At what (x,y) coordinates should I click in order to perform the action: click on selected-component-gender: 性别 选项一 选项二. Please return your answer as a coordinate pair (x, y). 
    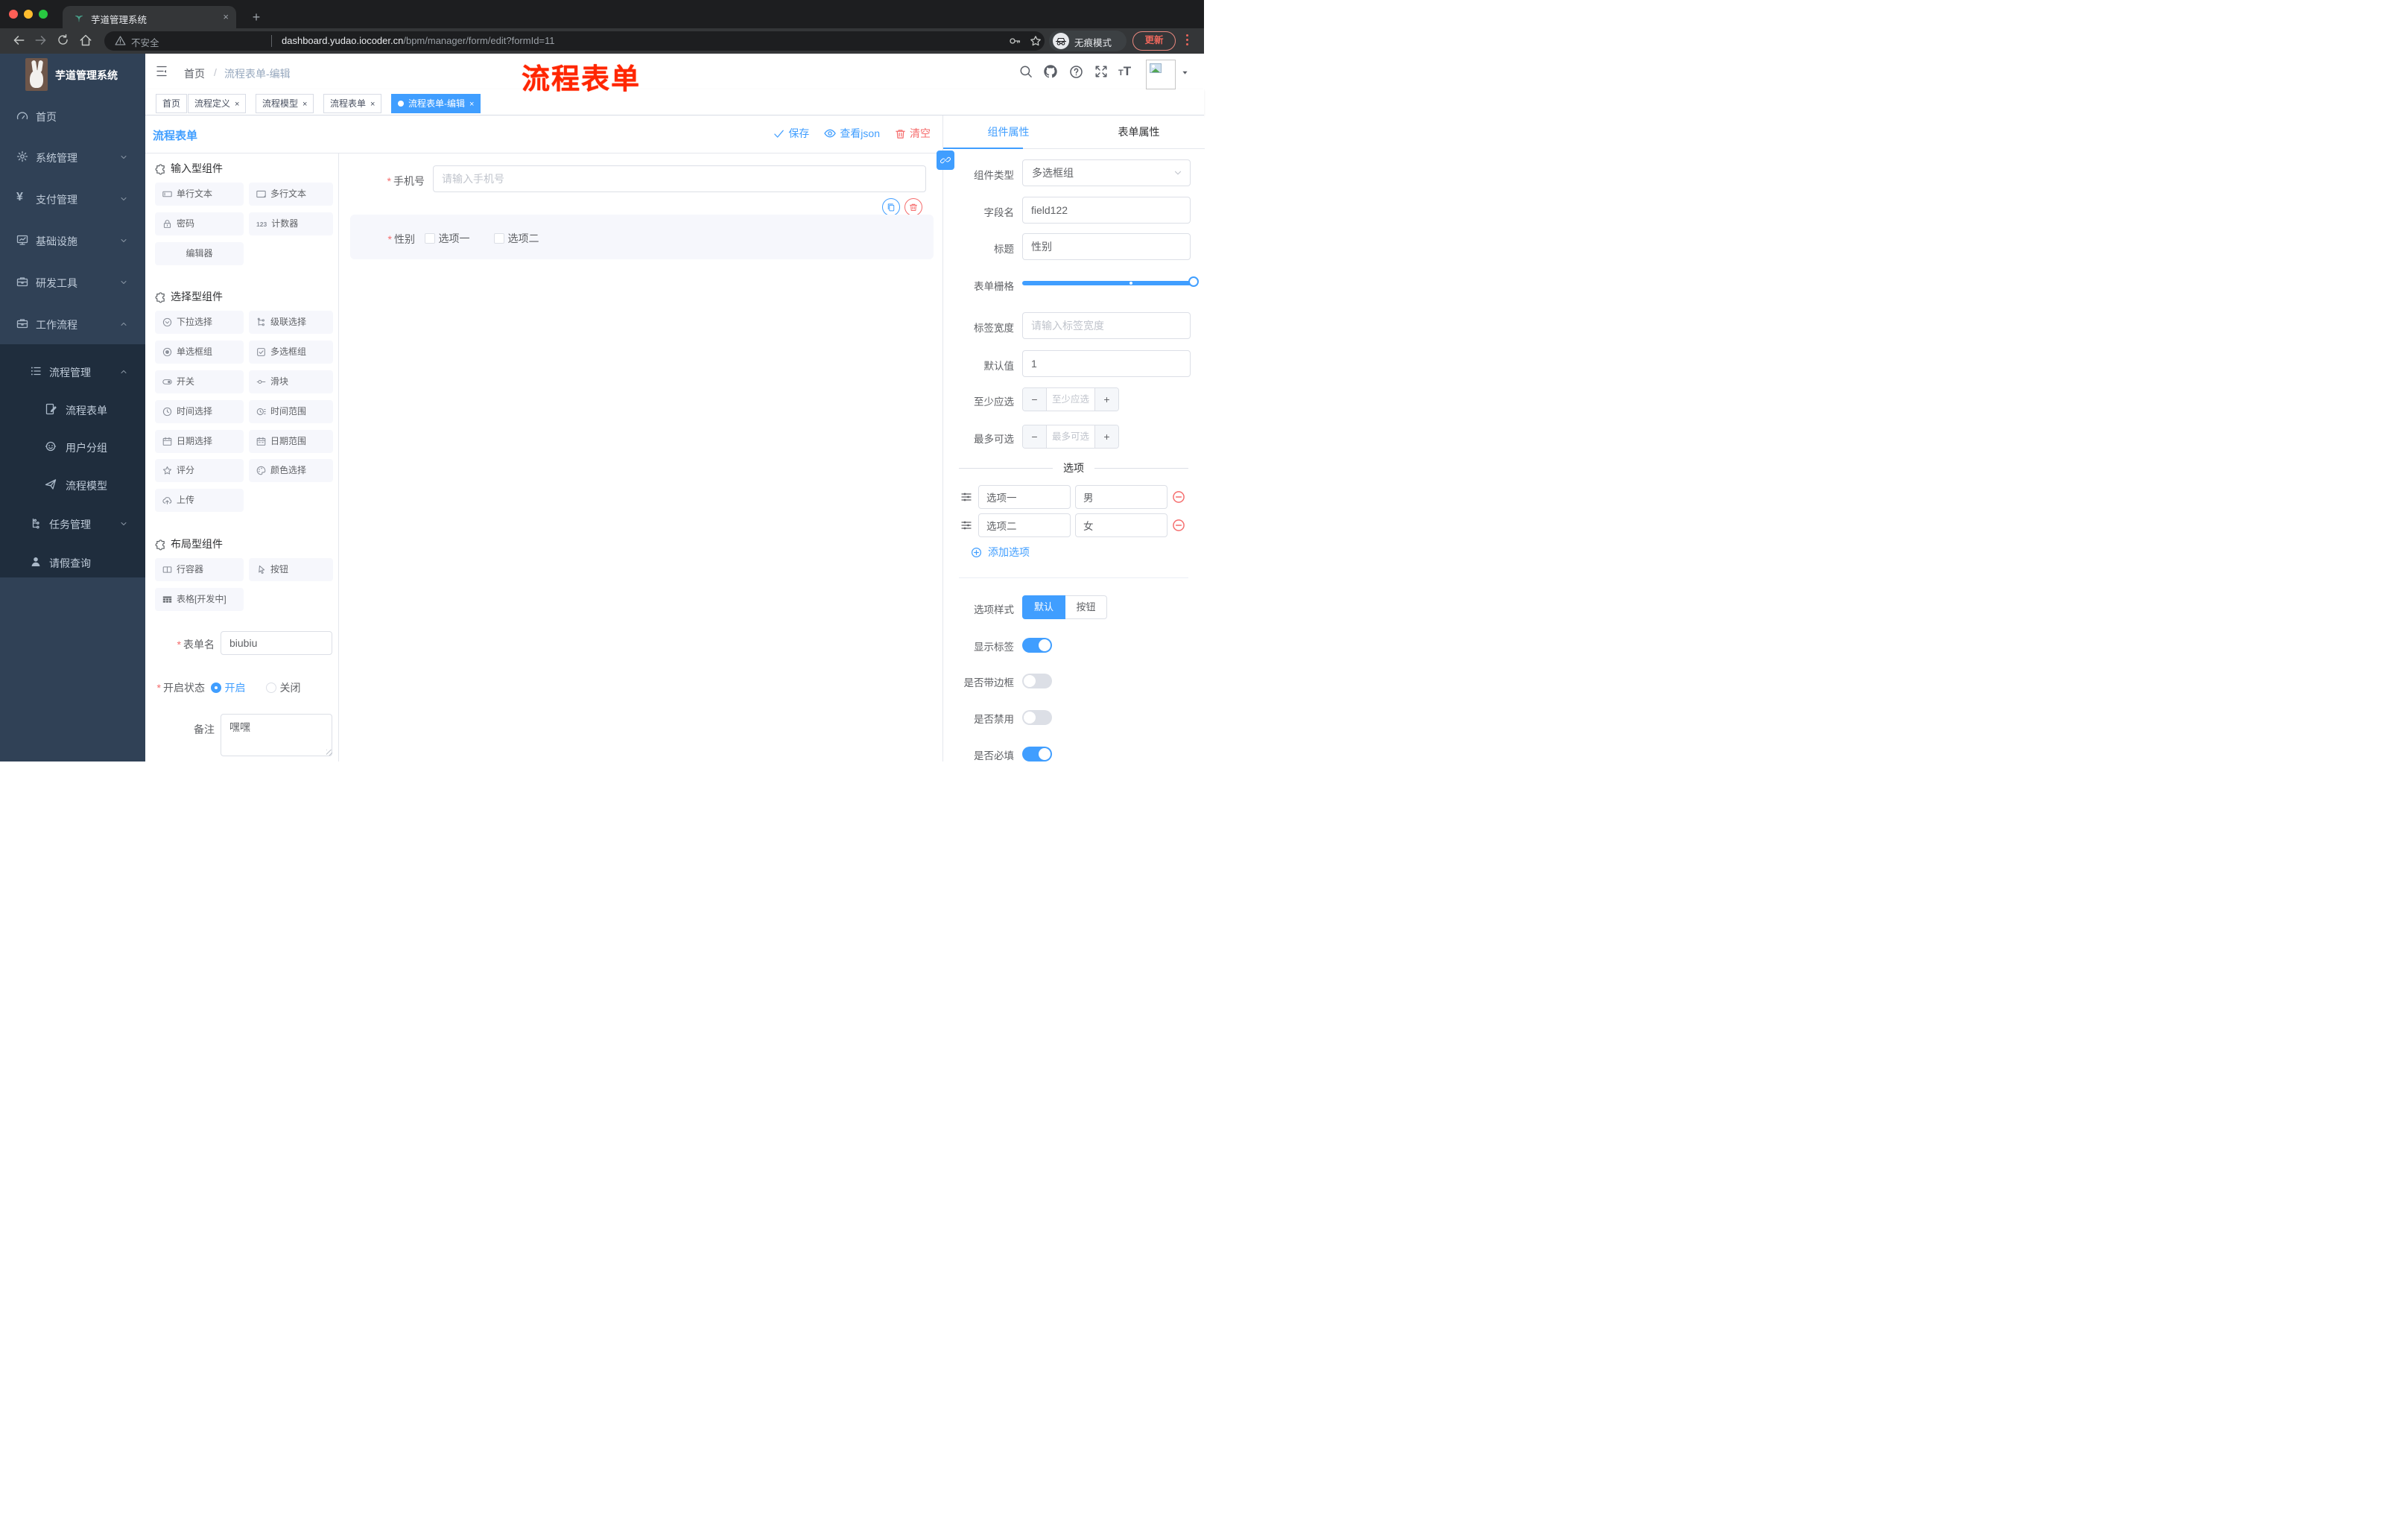
    Looking at the image, I should click on (642, 237).